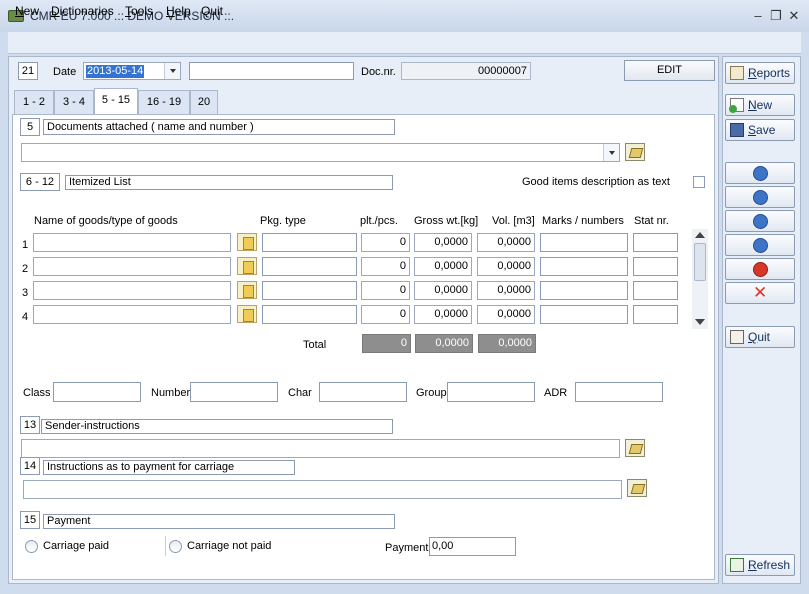  What do you see at coordinates (363, 392) in the screenshot?
I see `char-input` at bounding box center [363, 392].